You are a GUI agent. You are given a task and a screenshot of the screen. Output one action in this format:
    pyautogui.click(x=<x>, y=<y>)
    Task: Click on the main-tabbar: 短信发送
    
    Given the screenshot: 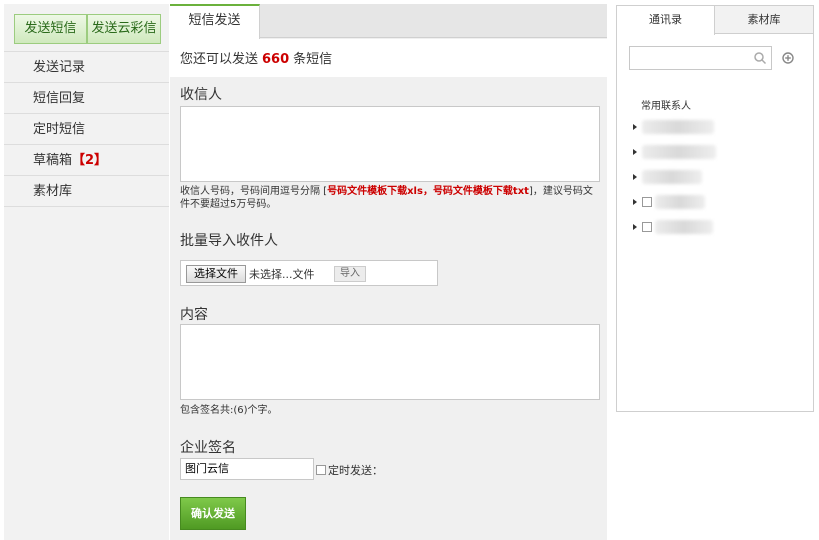 What is the action you would take?
    pyautogui.click(x=388, y=21)
    